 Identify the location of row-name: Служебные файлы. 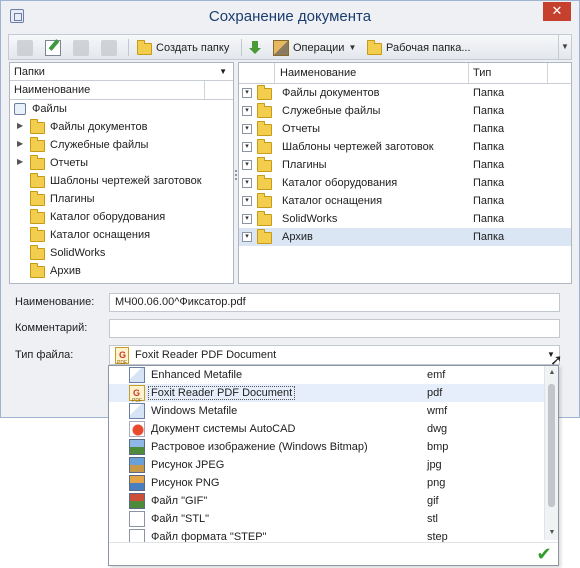
(331, 111).